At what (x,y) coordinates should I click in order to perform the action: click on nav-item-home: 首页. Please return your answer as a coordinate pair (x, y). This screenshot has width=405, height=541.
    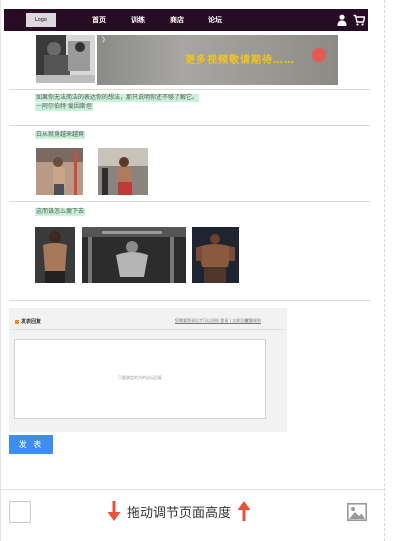
    Looking at the image, I should click on (99, 20).